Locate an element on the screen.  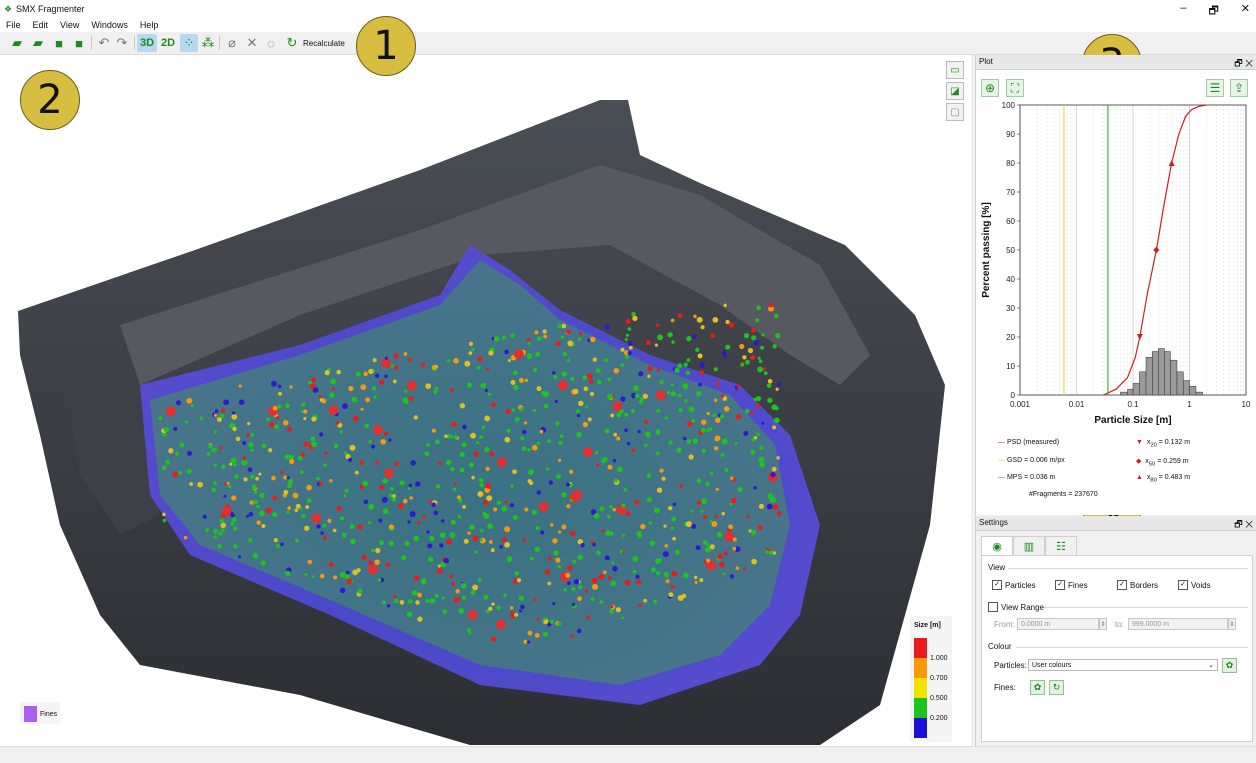
palette-icon: ✿ is located at coordinates (1229, 665).